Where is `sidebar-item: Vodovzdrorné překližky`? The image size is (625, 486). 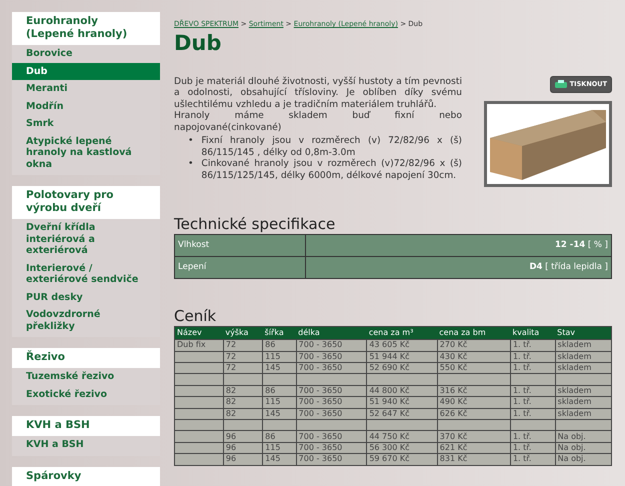 sidebar-item: Vodovzdrorné překližky is located at coordinates (86, 320).